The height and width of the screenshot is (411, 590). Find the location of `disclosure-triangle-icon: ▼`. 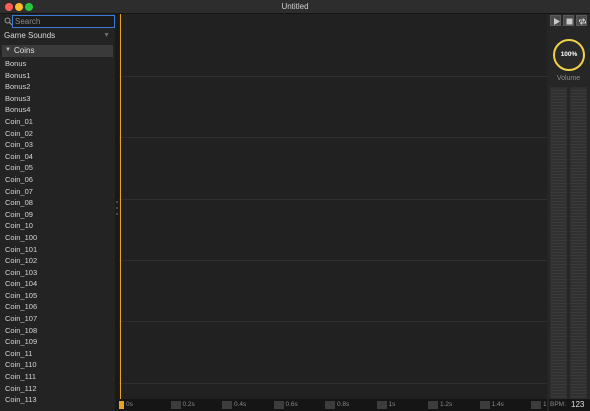

disclosure-triangle-icon: ▼ is located at coordinates (8, 50).